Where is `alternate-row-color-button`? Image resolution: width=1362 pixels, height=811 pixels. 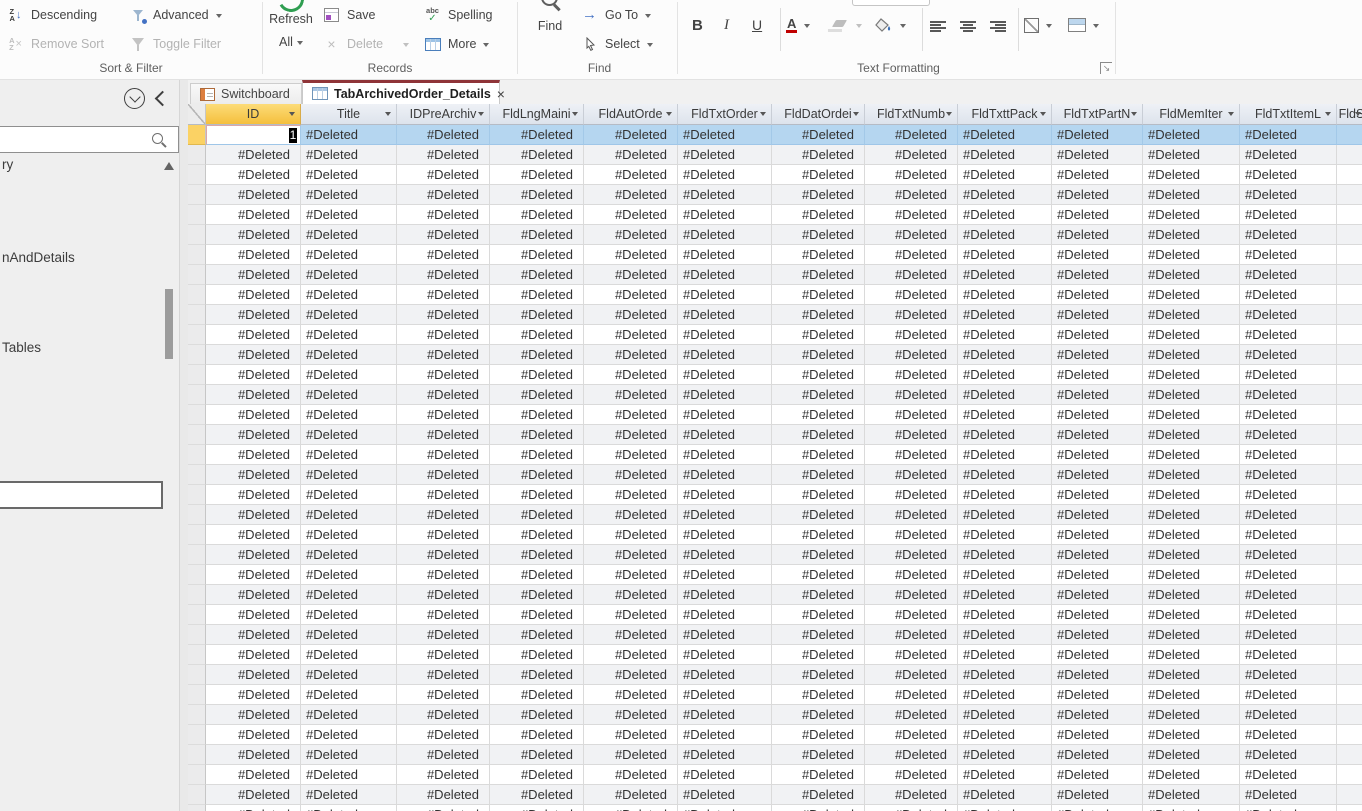
alternate-row-color-button is located at coordinates (1083, 25).